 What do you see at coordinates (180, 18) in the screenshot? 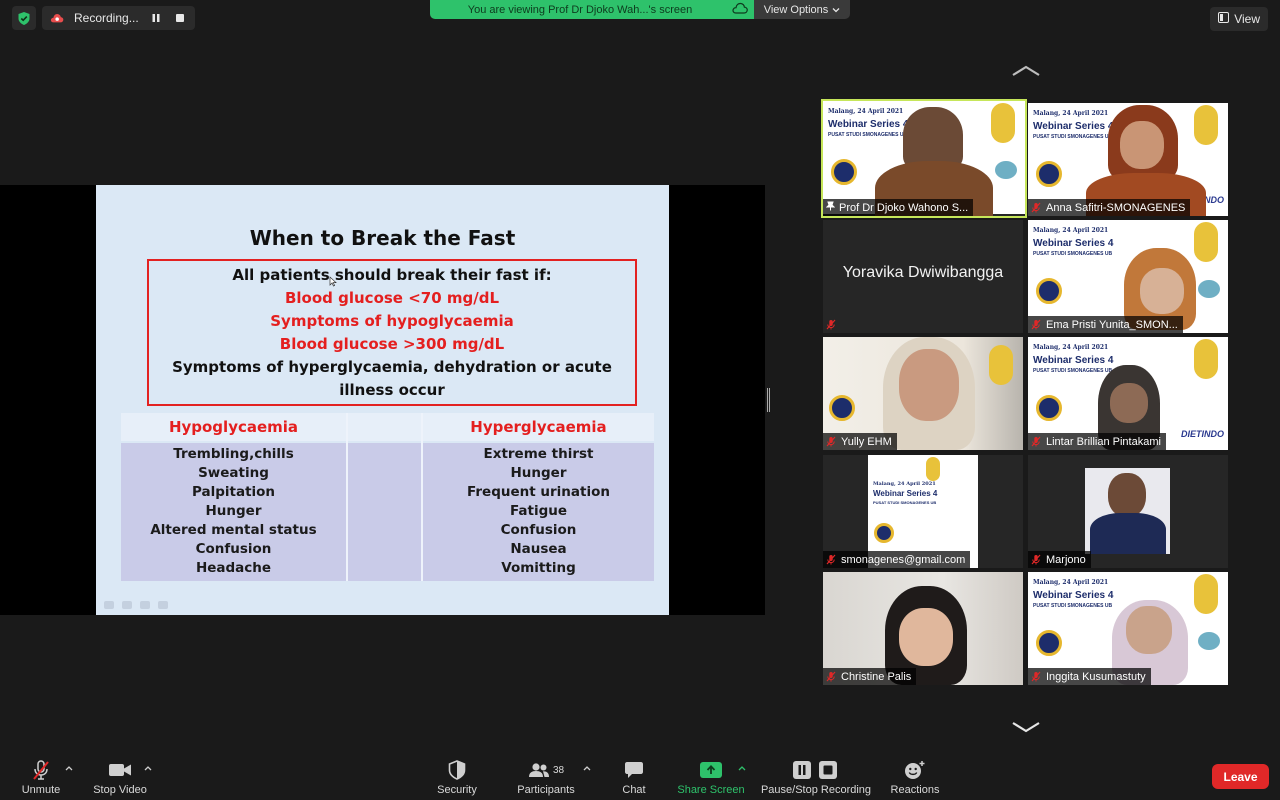
I see `stop-recording-icon` at bounding box center [180, 18].